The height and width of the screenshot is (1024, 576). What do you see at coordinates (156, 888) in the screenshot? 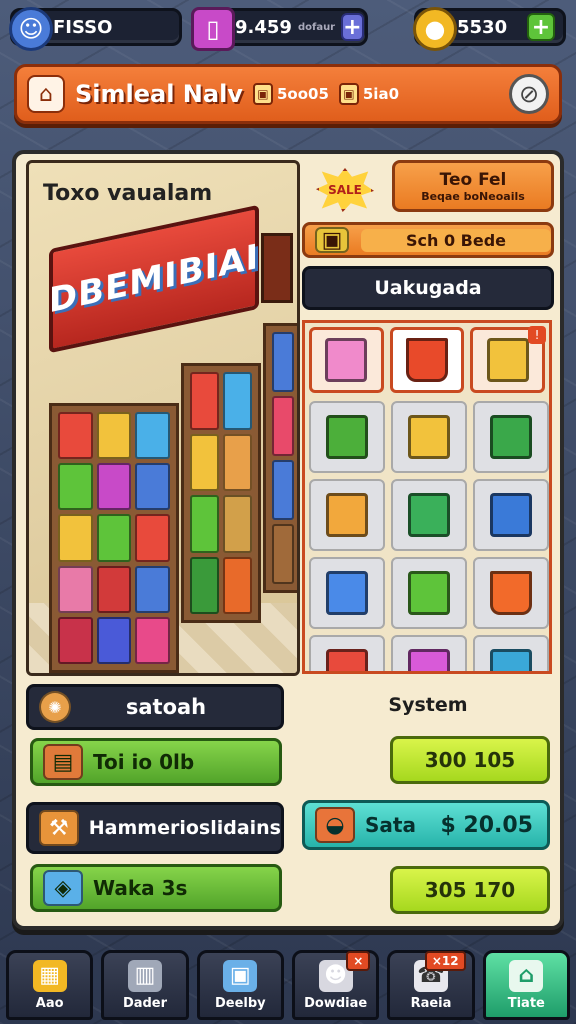
I see `action-button-3: ◈ Waka 3s` at bounding box center [156, 888].